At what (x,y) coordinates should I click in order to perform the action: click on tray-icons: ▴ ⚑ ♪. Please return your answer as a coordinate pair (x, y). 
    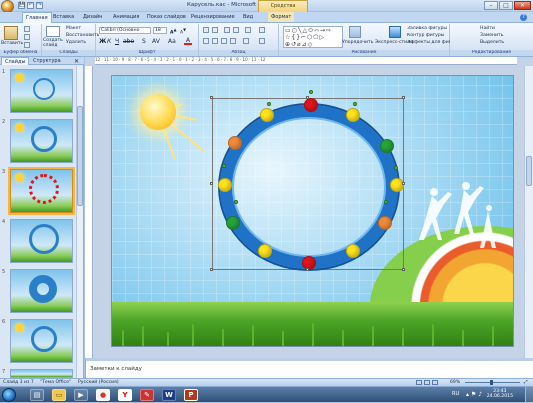
    Looking at the image, I should click on (474, 394).